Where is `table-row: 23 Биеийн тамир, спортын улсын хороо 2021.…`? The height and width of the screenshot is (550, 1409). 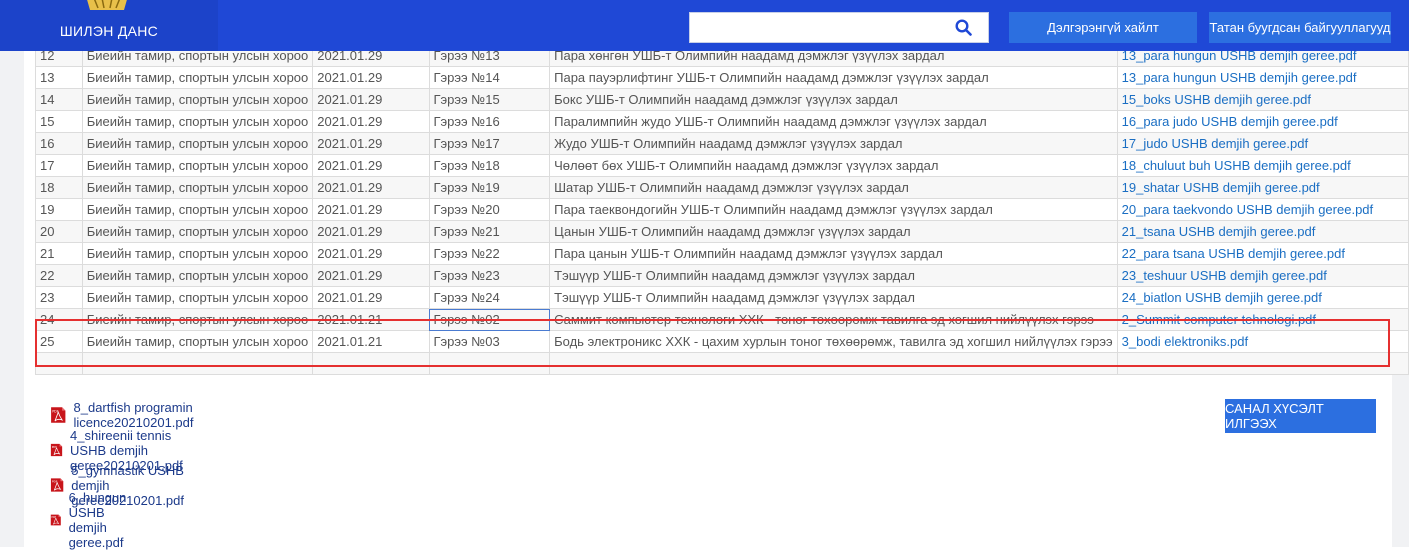 table-row: 23 Биеийн тамир, спортын улсын хороо 2021.… is located at coordinates (722, 297).